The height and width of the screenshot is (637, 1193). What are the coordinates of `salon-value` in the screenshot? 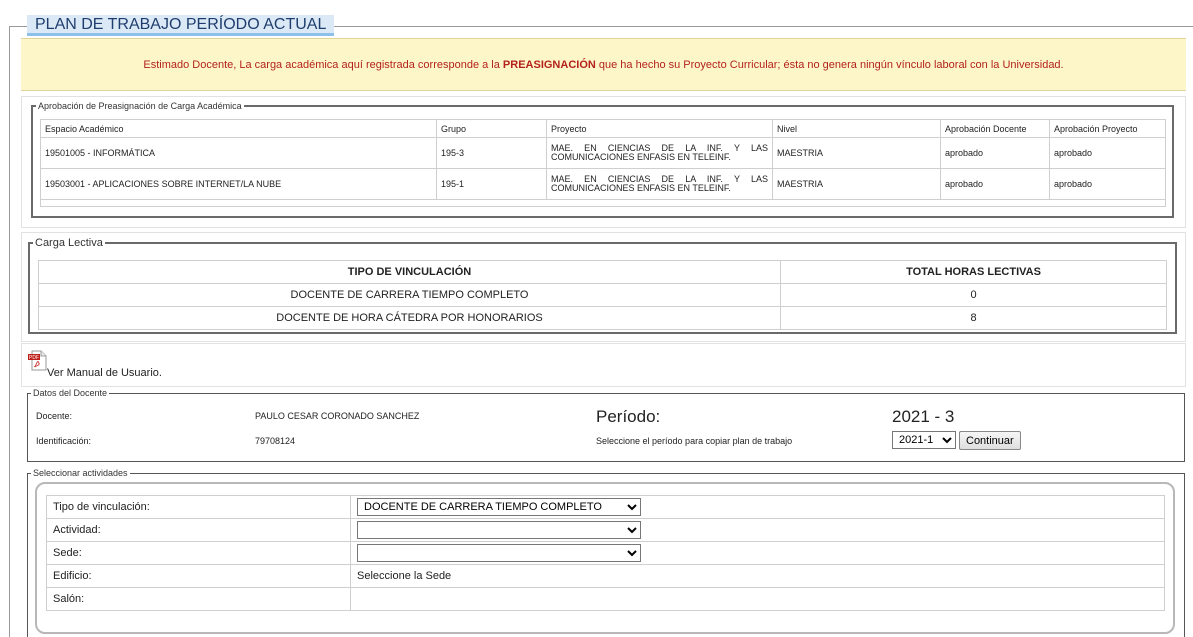 It's located at (757, 599).